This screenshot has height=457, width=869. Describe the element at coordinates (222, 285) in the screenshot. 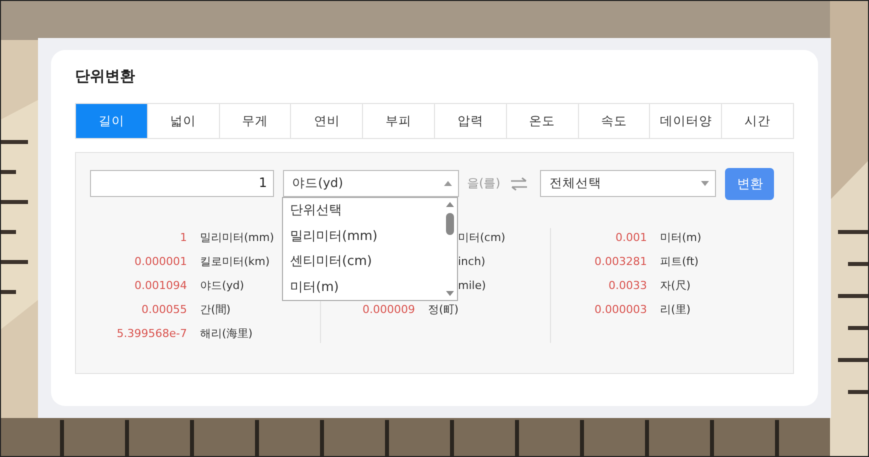

I see `unit-name: 야드(yd)` at that location.